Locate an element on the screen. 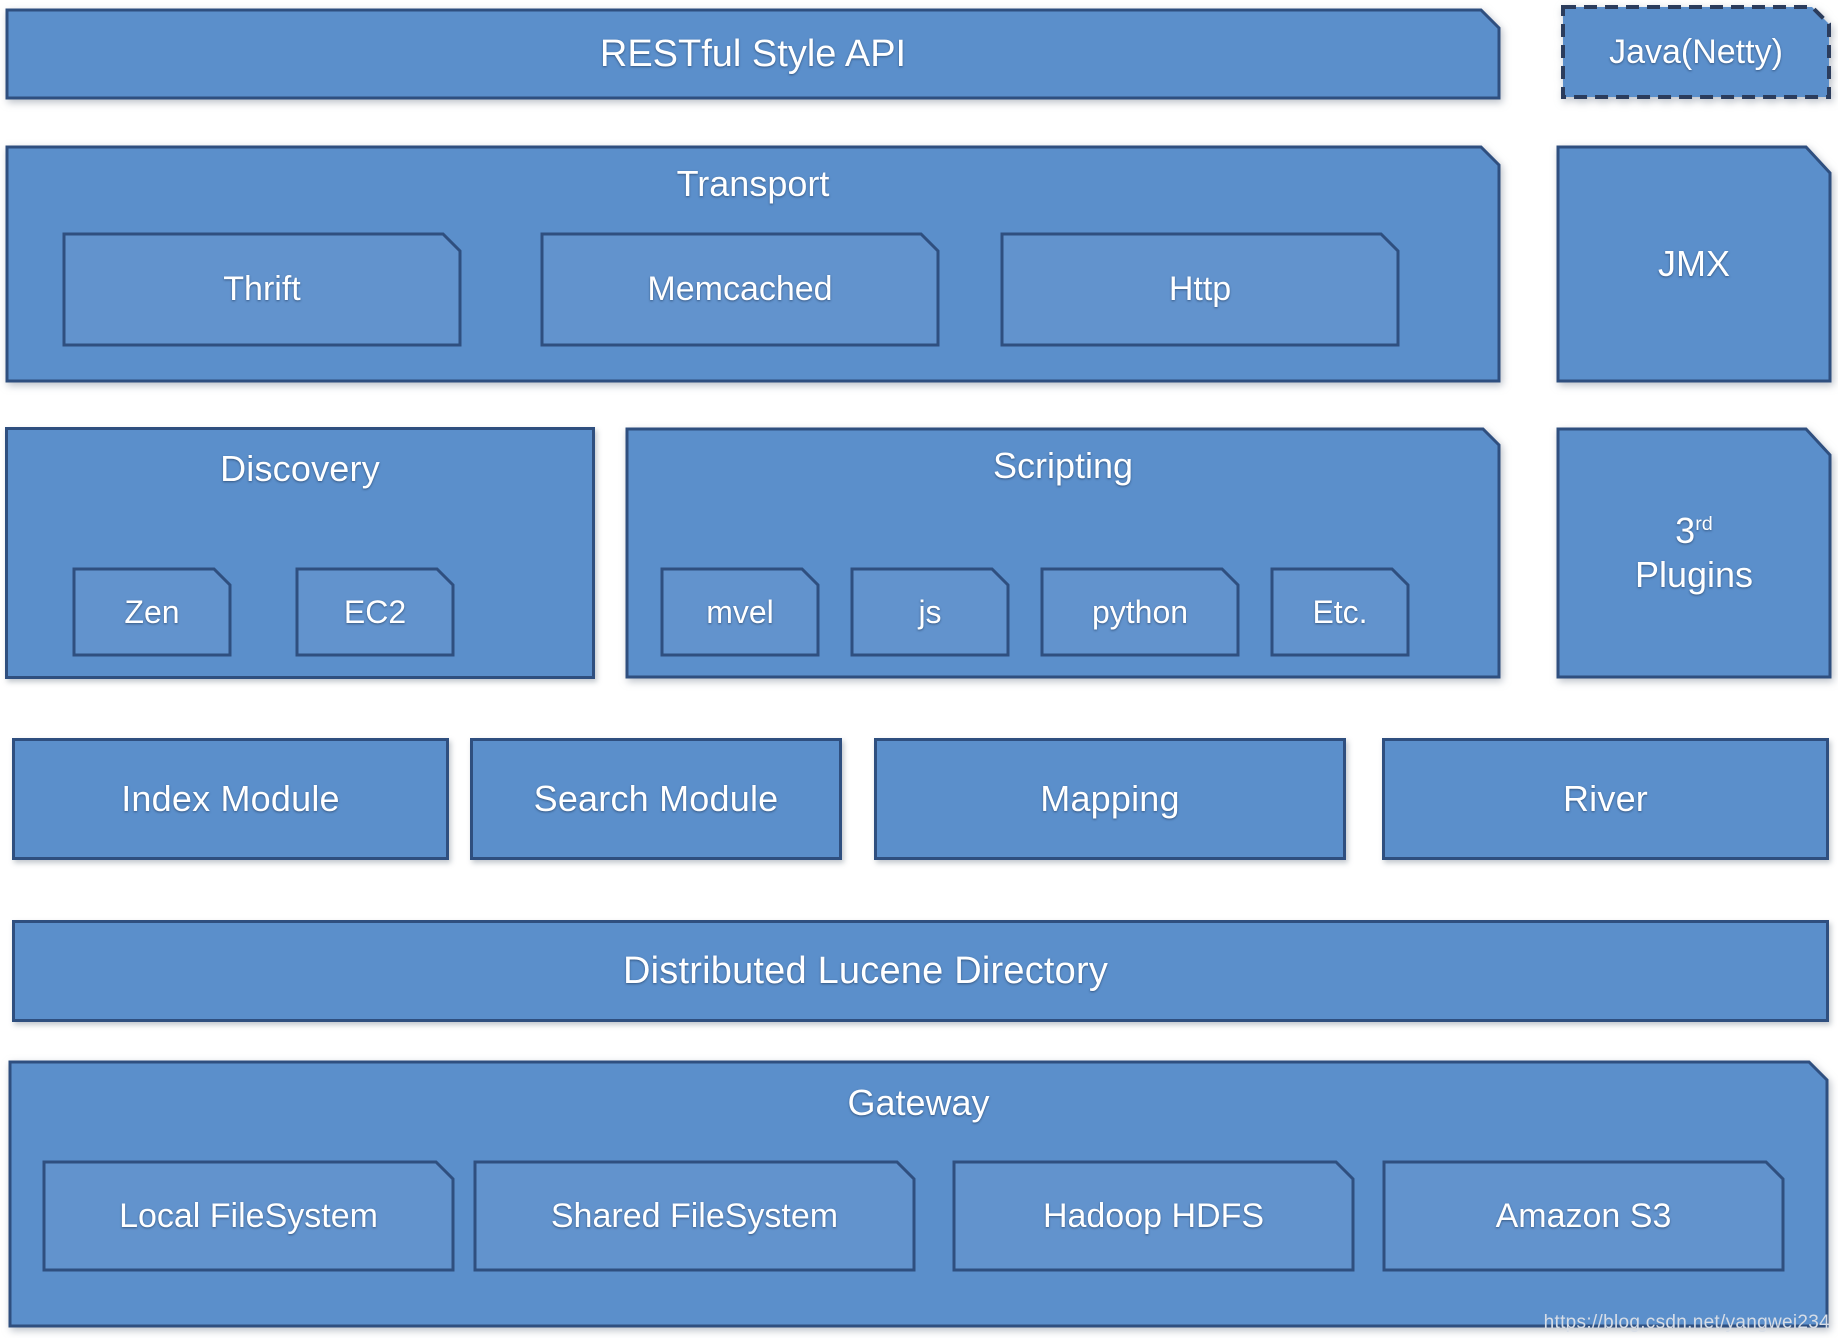  module-search: Search Module is located at coordinates (656, 799).